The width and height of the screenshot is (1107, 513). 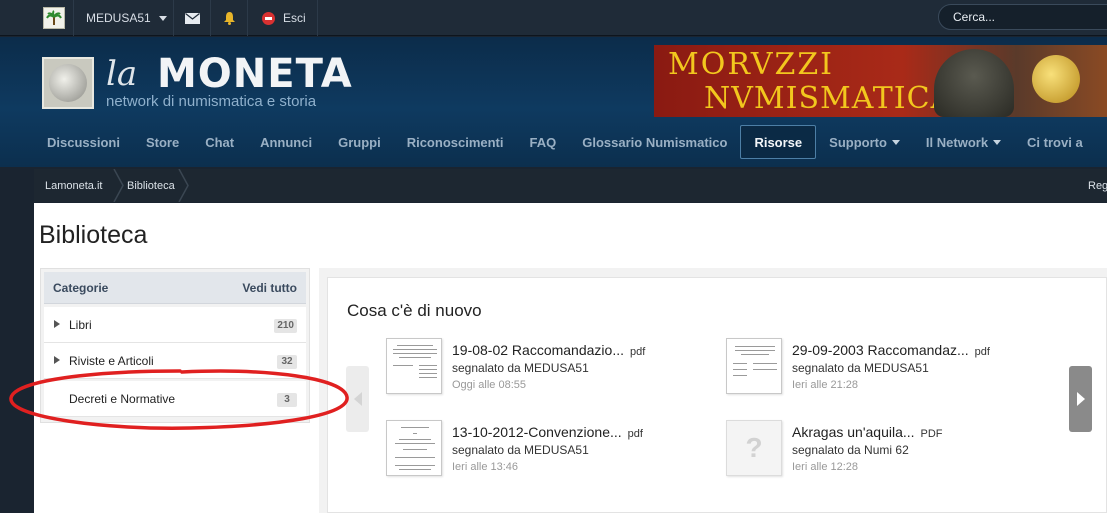 I want to click on chevron-left-icon, so click(x=357, y=399).